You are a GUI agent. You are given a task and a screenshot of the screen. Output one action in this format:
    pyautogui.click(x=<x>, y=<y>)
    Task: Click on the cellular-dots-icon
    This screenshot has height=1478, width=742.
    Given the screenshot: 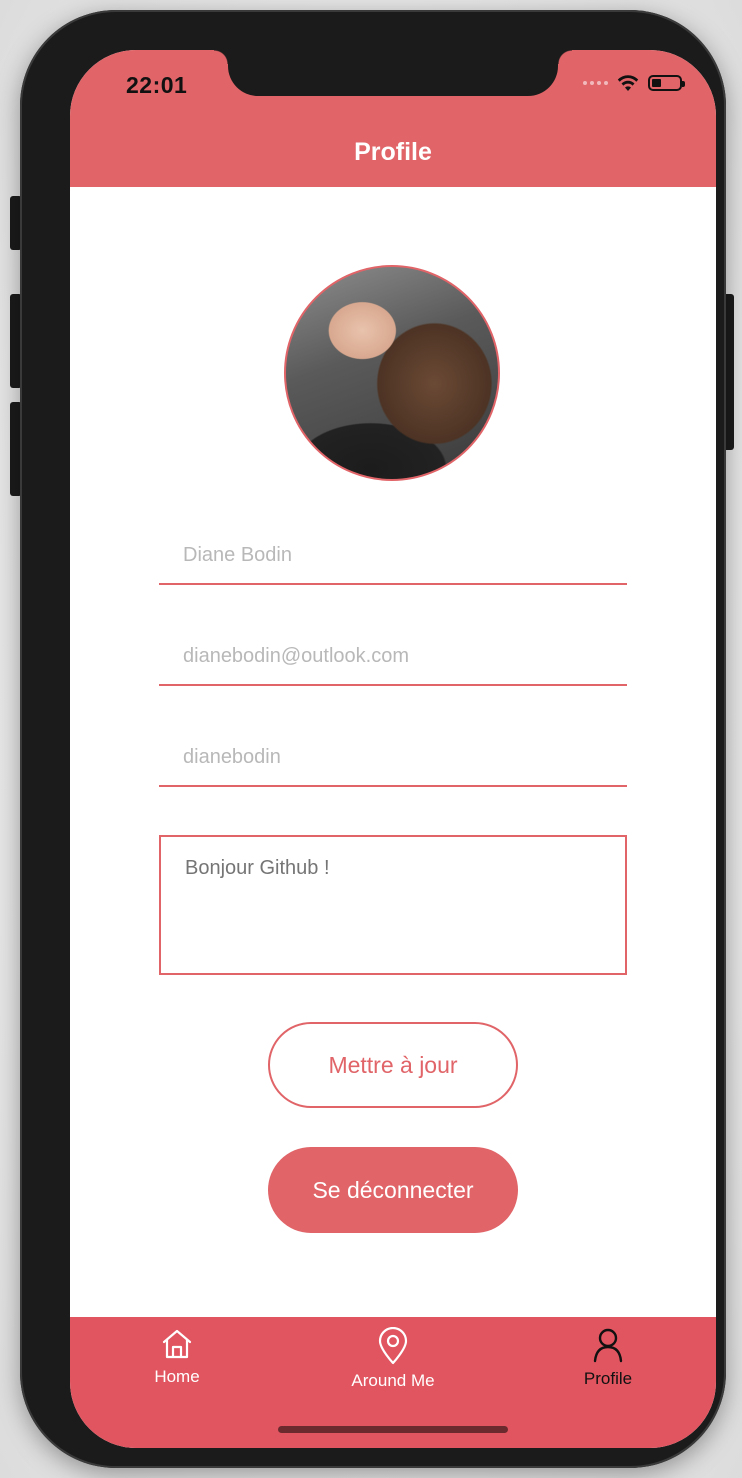 What is the action you would take?
    pyautogui.click(x=595, y=83)
    